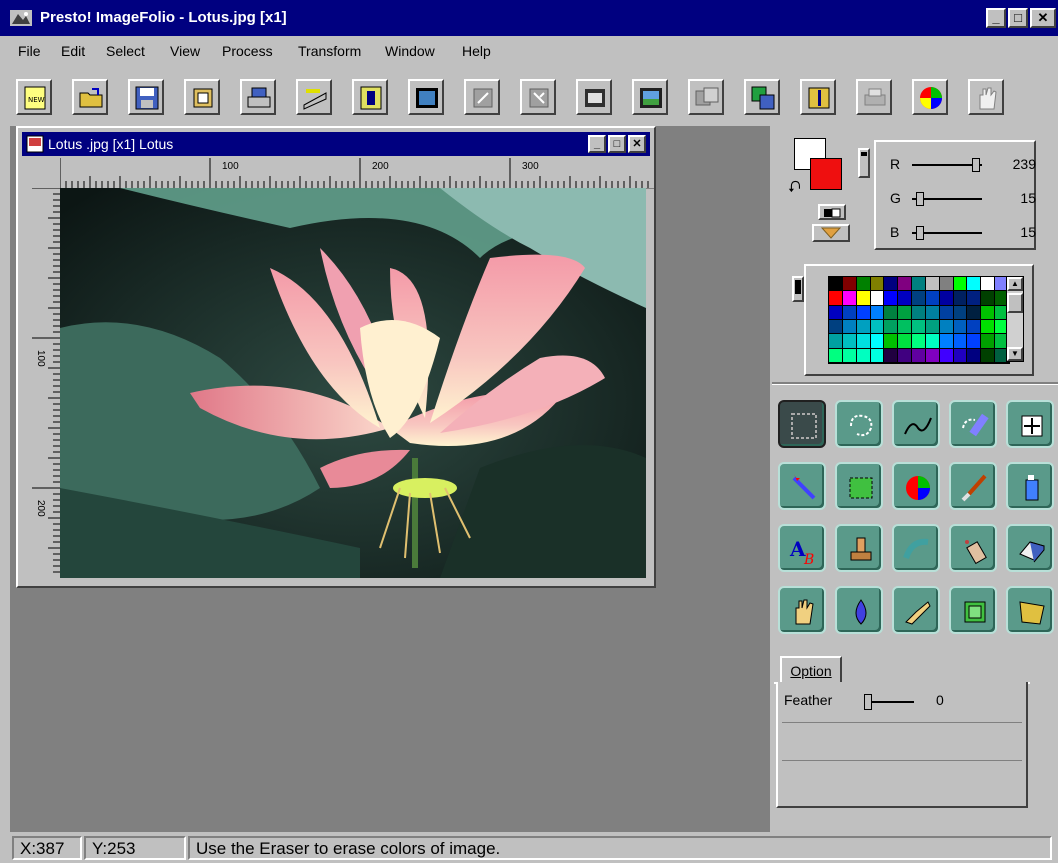  I want to click on doc-maximize-button: □, so click(617, 144).